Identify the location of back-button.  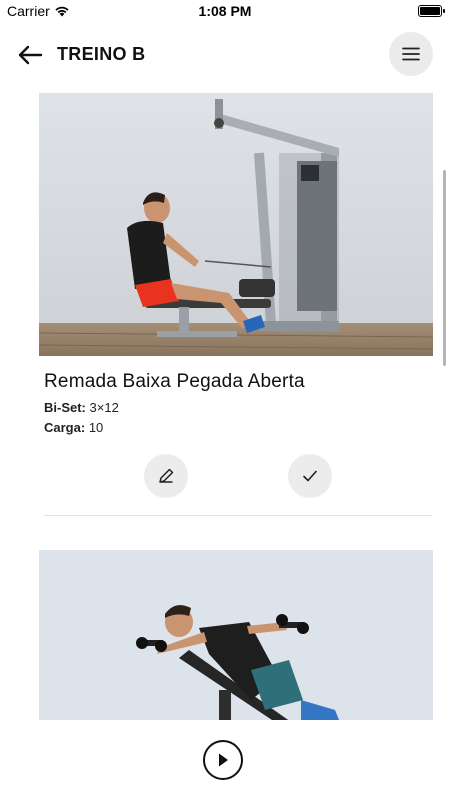
(30, 55).